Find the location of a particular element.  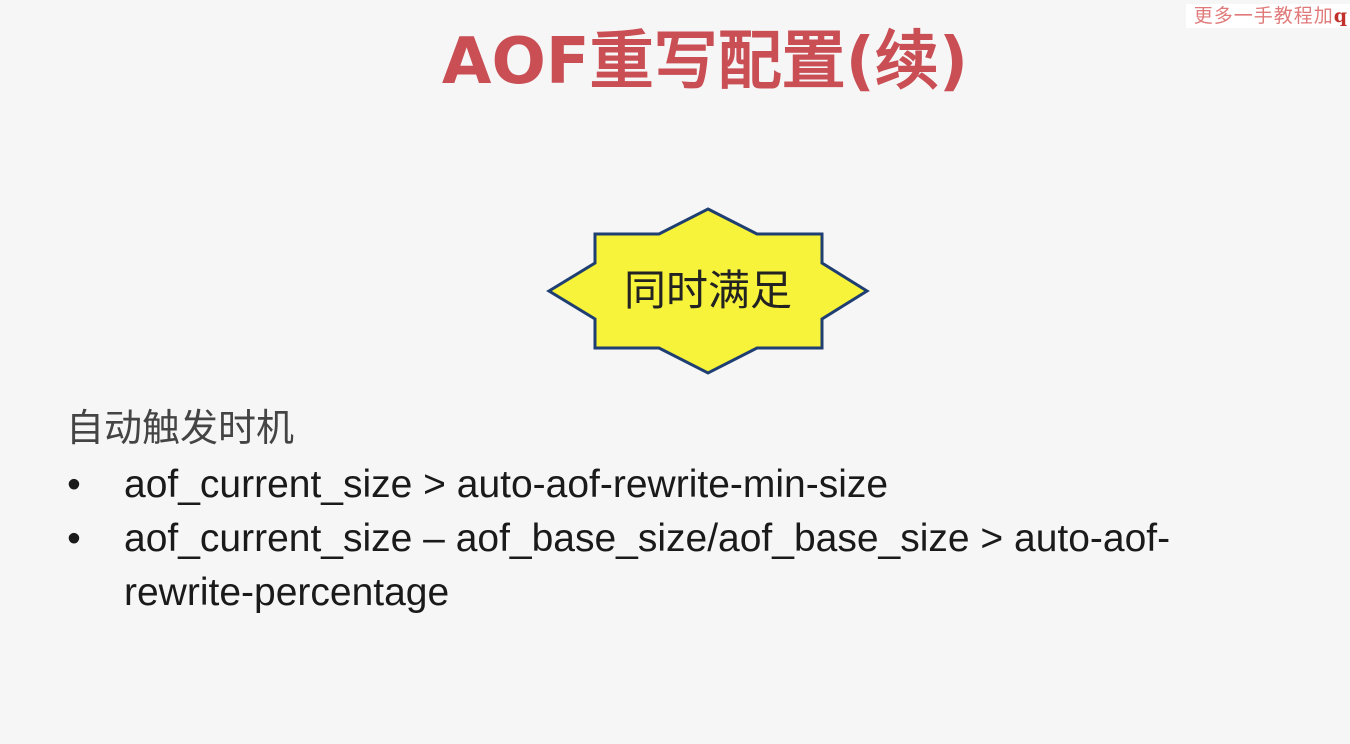

starburst-label: 同时满足 is located at coordinates (707, 290).